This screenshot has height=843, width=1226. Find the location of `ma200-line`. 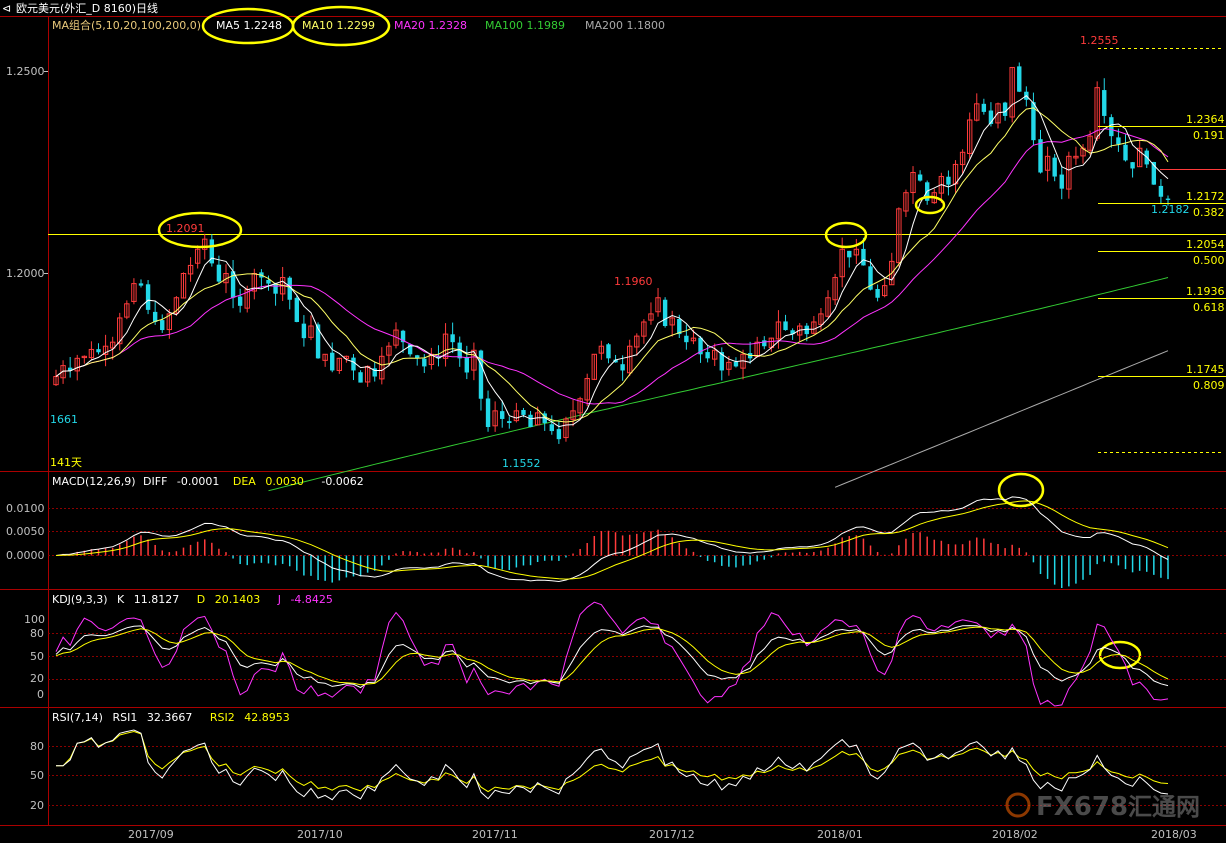

ma200-line is located at coordinates (1001, 419).